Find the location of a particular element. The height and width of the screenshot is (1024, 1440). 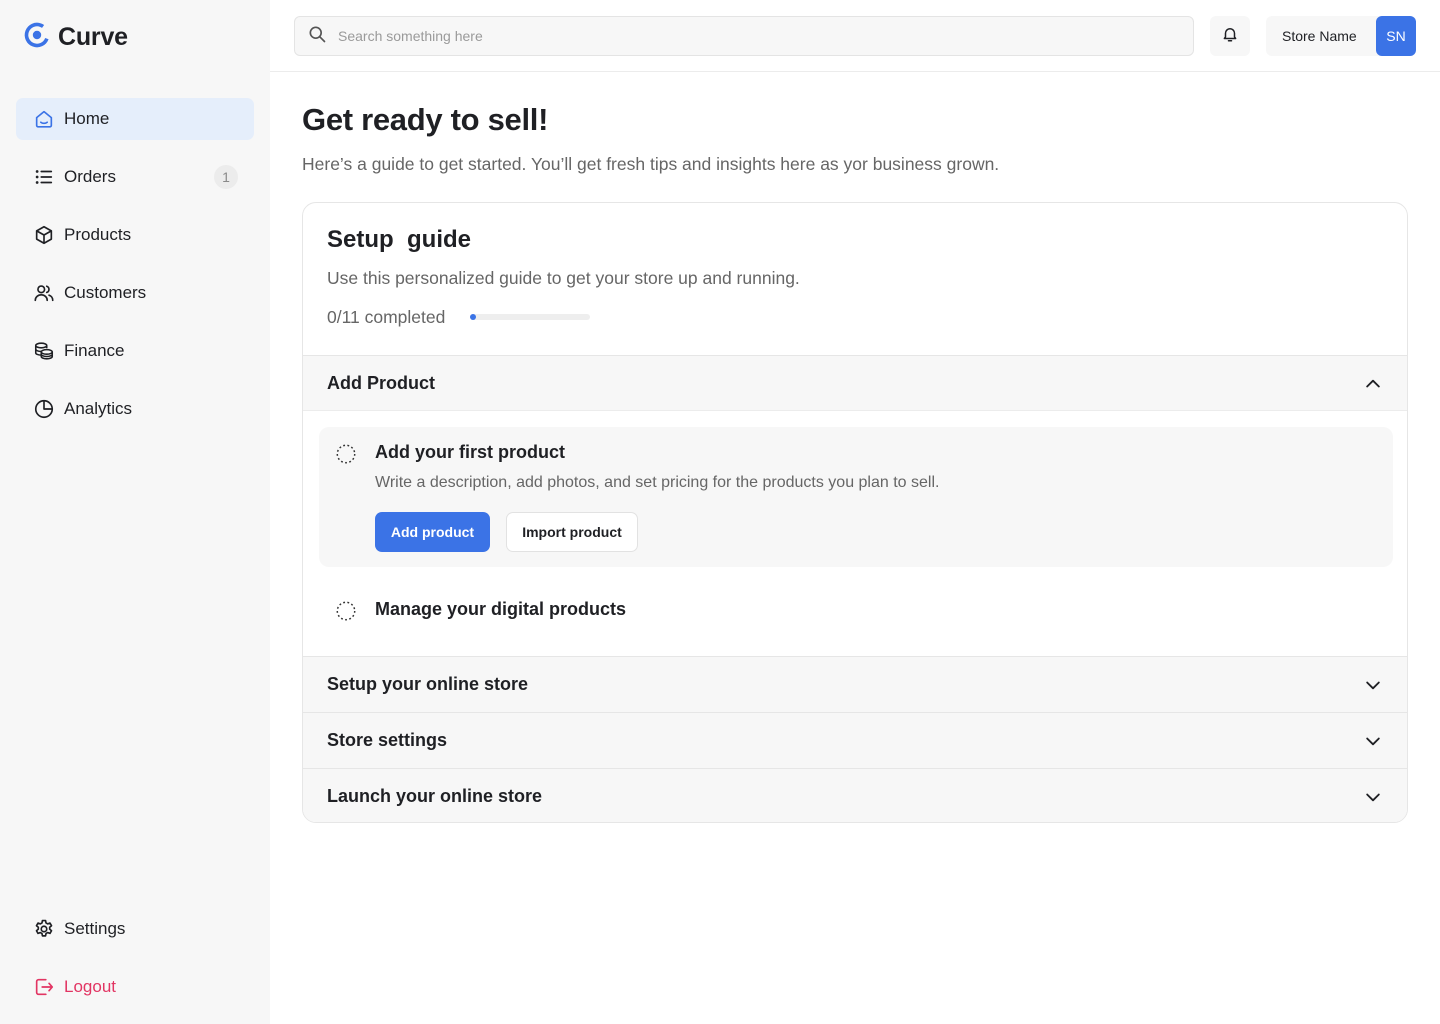

sidebar-item-label: Analytics is located at coordinates (98, 408).